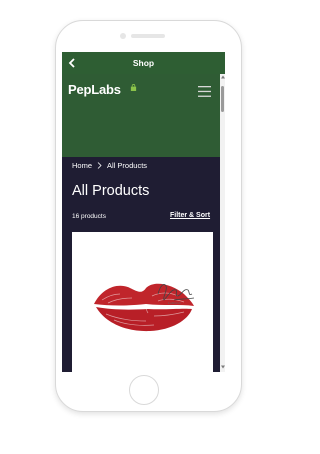  Describe the element at coordinates (89, 216) in the screenshot. I see `product-count: 16 products` at that location.